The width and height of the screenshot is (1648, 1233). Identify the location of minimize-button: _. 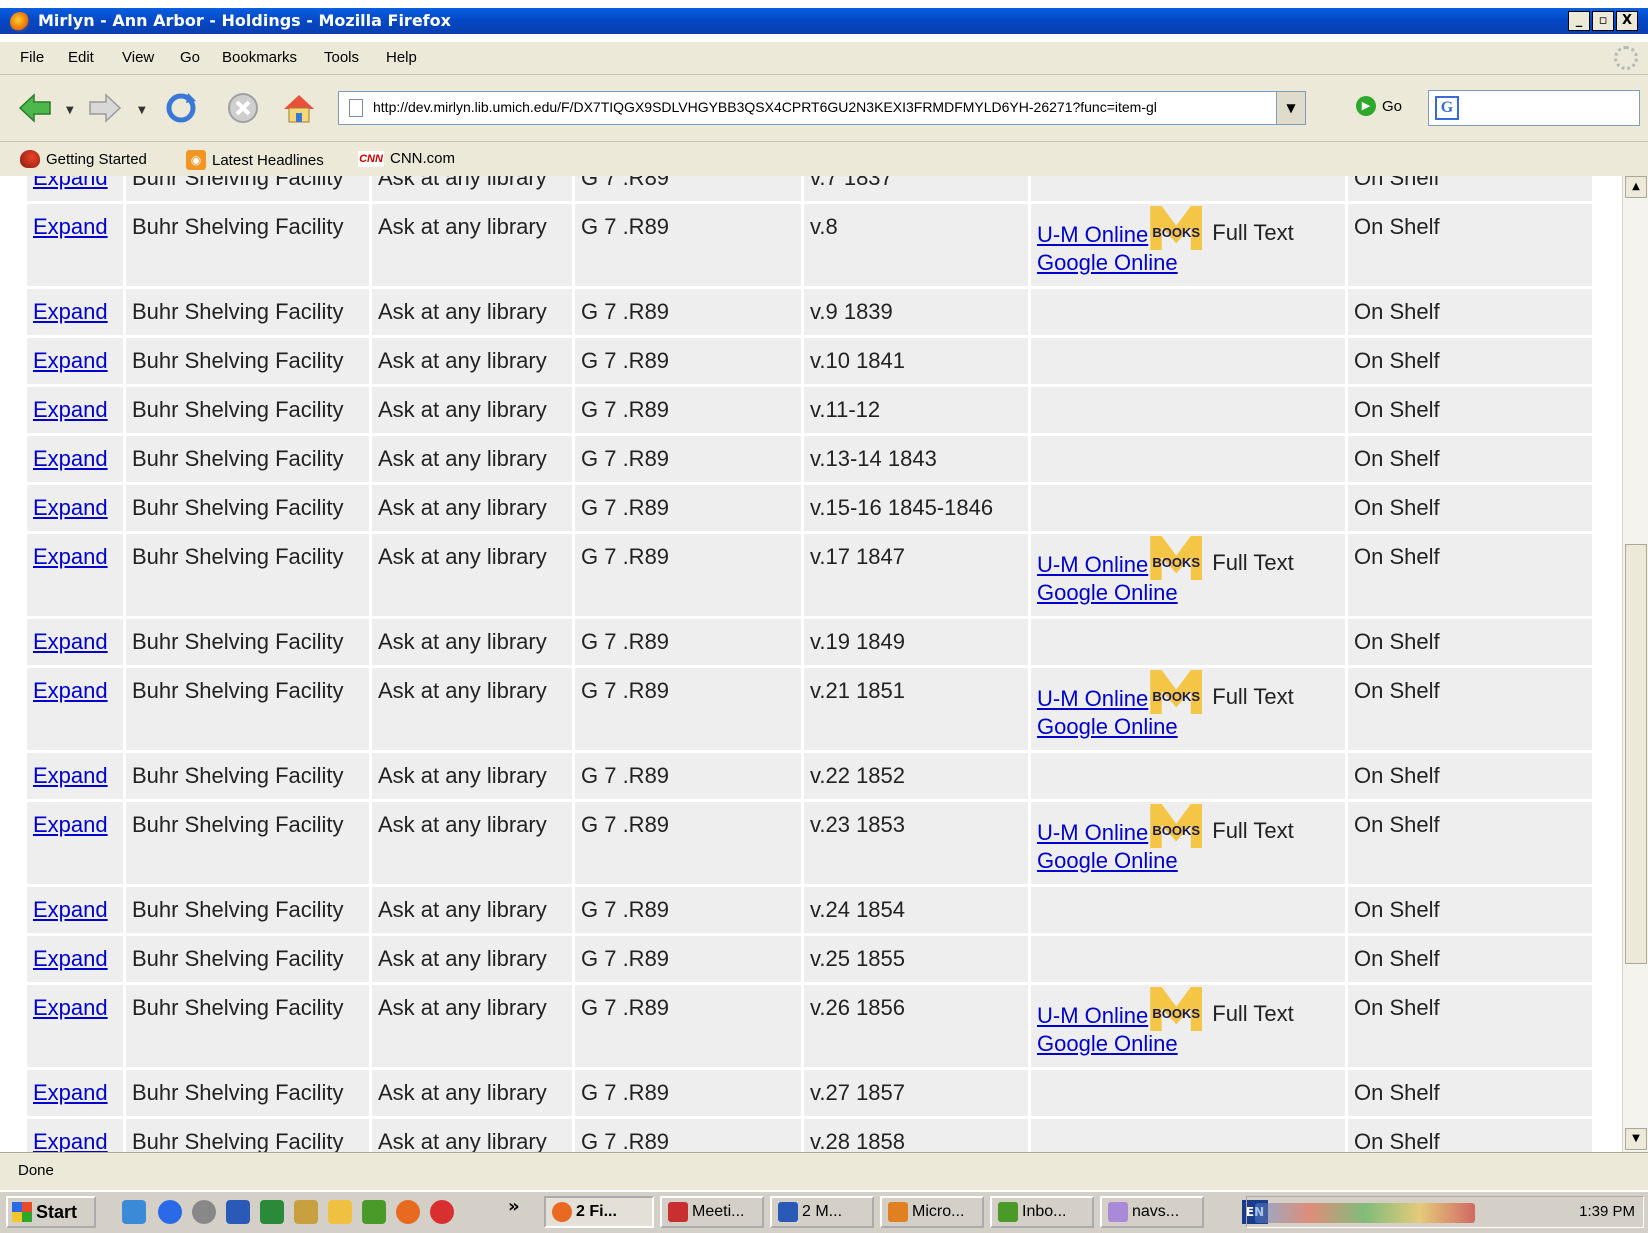
(1579, 21).